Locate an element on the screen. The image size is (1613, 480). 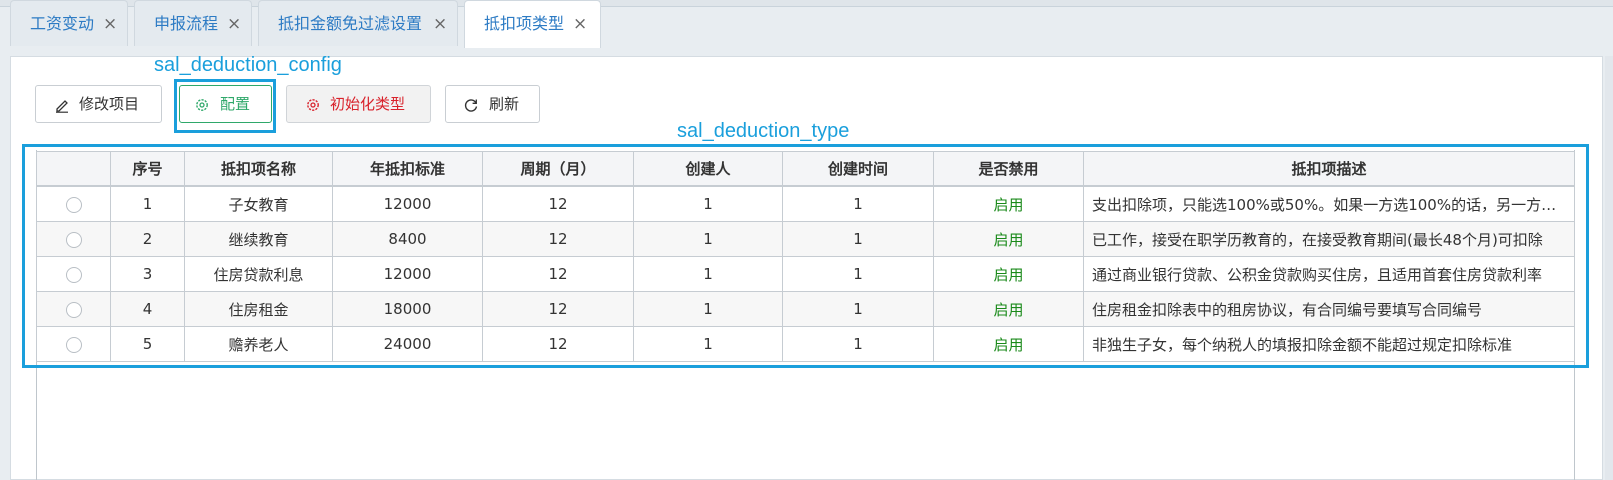
column-header: 抵扣项名称 is located at coordinates (258, 169).